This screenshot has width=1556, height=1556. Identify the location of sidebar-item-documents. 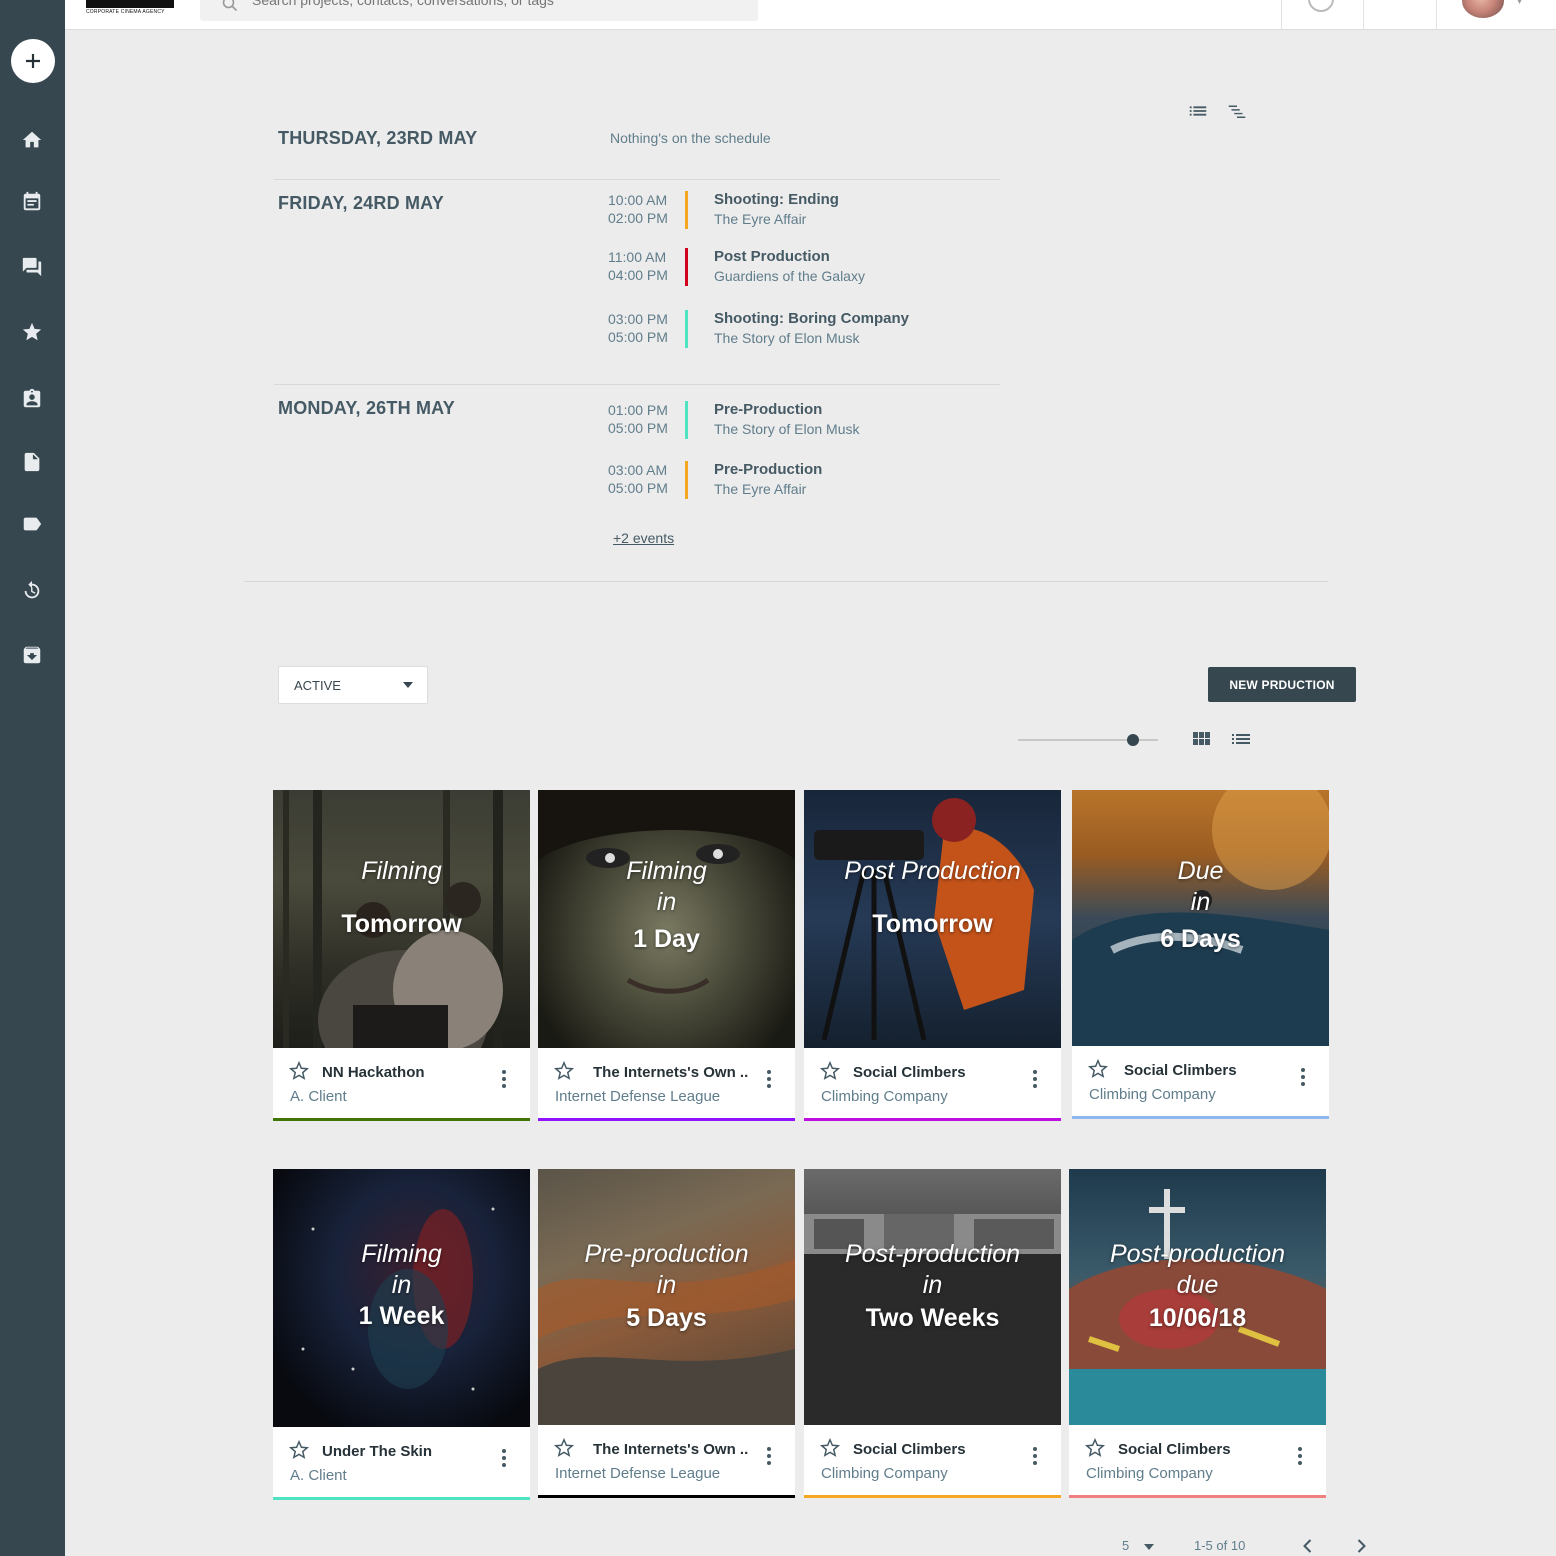
(32, 462).